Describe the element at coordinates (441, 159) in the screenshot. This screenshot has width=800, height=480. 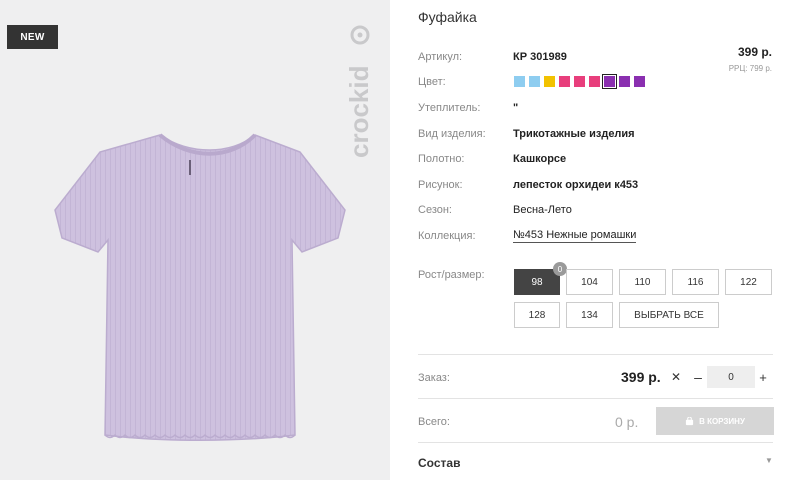
I see `fabric-label: Полотно:` at that location.